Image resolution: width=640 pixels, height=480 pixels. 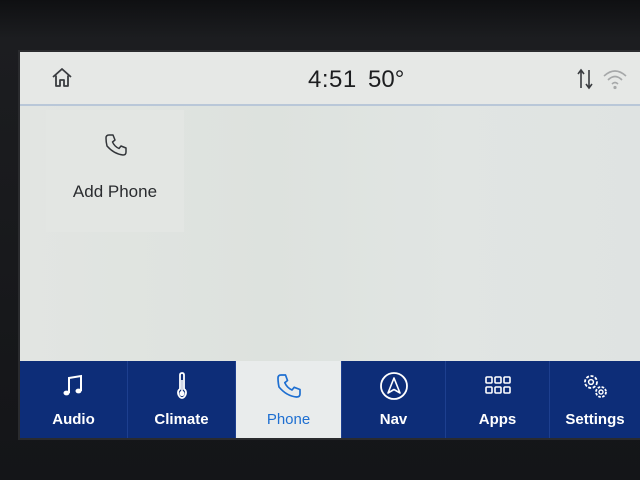 What do you see at coordinates (585, 79) in the screenshot?
I see `data-transfer-icon` at bounding box center [585, 79].